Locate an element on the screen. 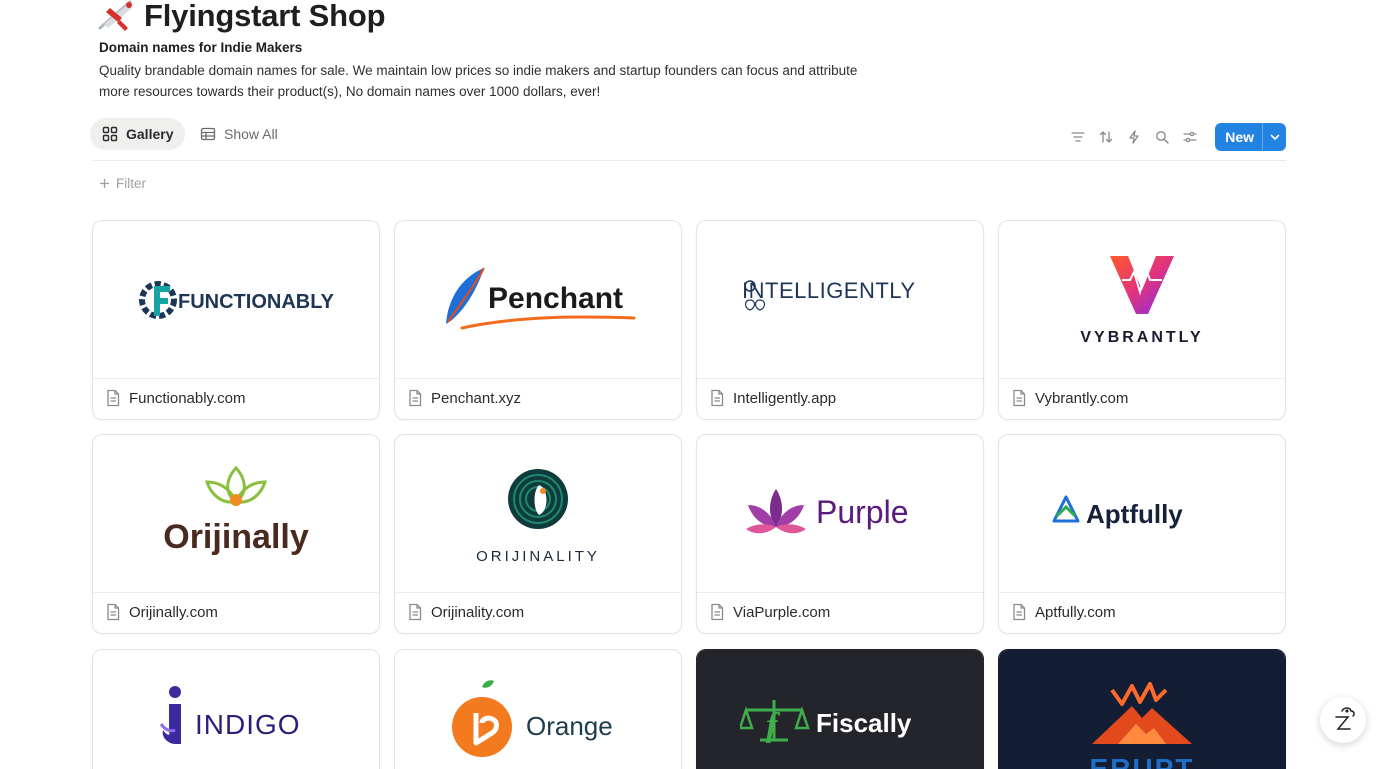  fiscally-logo: f Fiscally is located at coordinates (826, 722).